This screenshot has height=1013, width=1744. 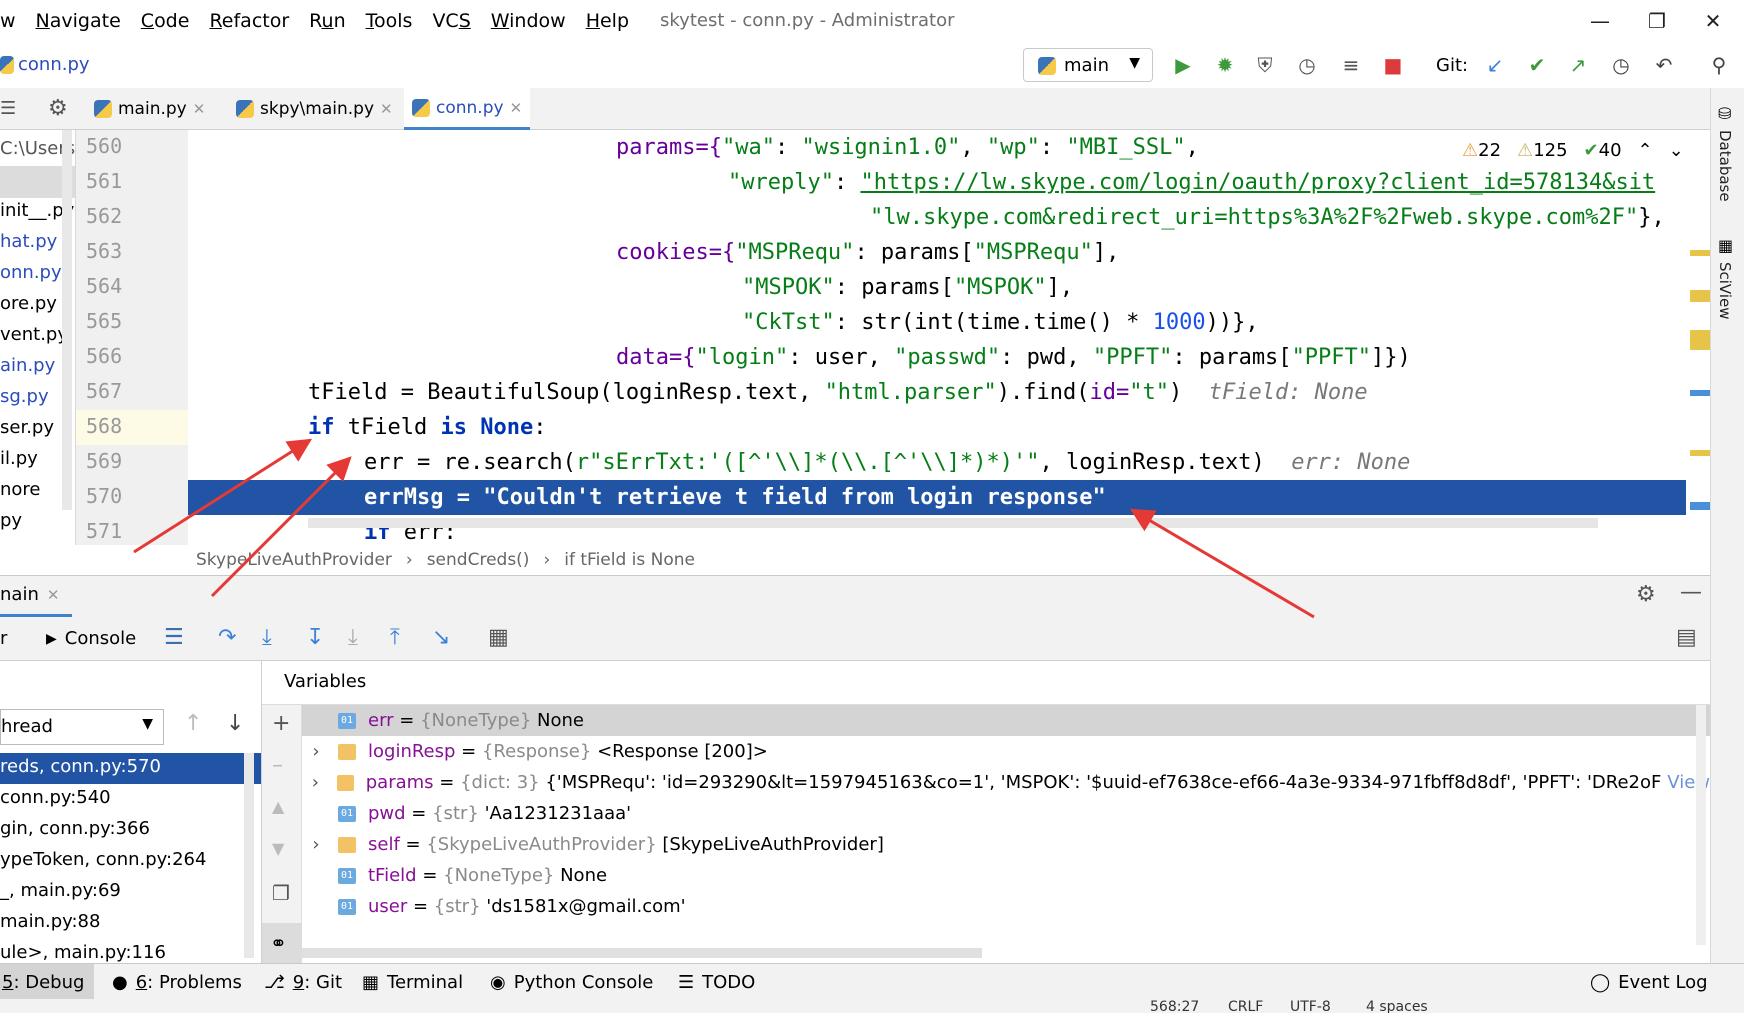 What do you see at coordinates (165, 21) in the screenshot?
I see `menu-code: Code` at bounding box center [165, 21].